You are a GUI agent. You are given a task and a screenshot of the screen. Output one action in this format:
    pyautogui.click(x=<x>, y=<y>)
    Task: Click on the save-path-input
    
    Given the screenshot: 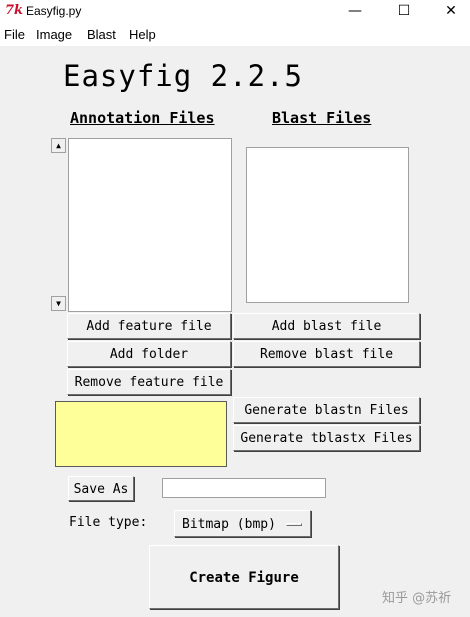 What is the action you would take?
    pyautogui.click(x=244, y=488)
    